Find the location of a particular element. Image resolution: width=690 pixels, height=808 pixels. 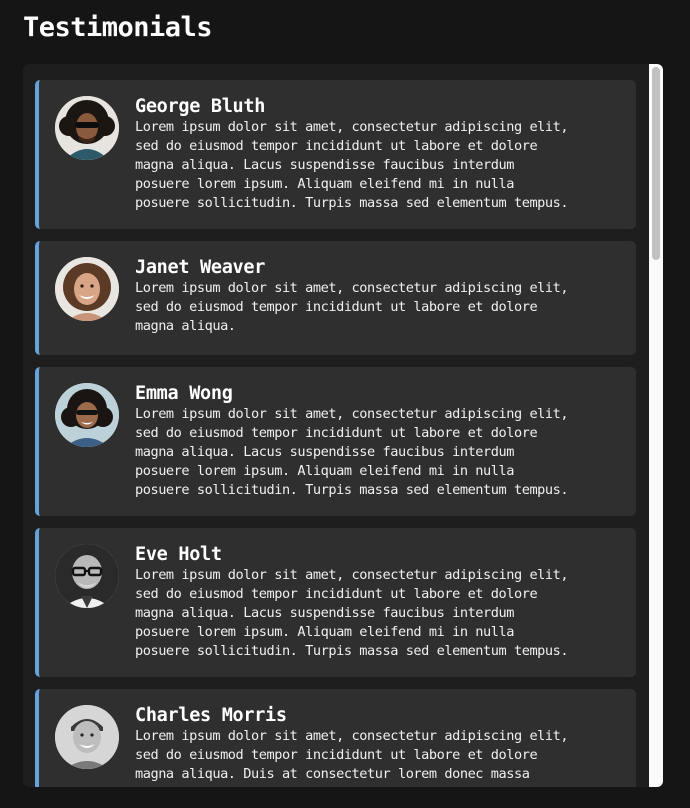

testimonial-name: Janet Weaver is located at coordinates (200, 267).